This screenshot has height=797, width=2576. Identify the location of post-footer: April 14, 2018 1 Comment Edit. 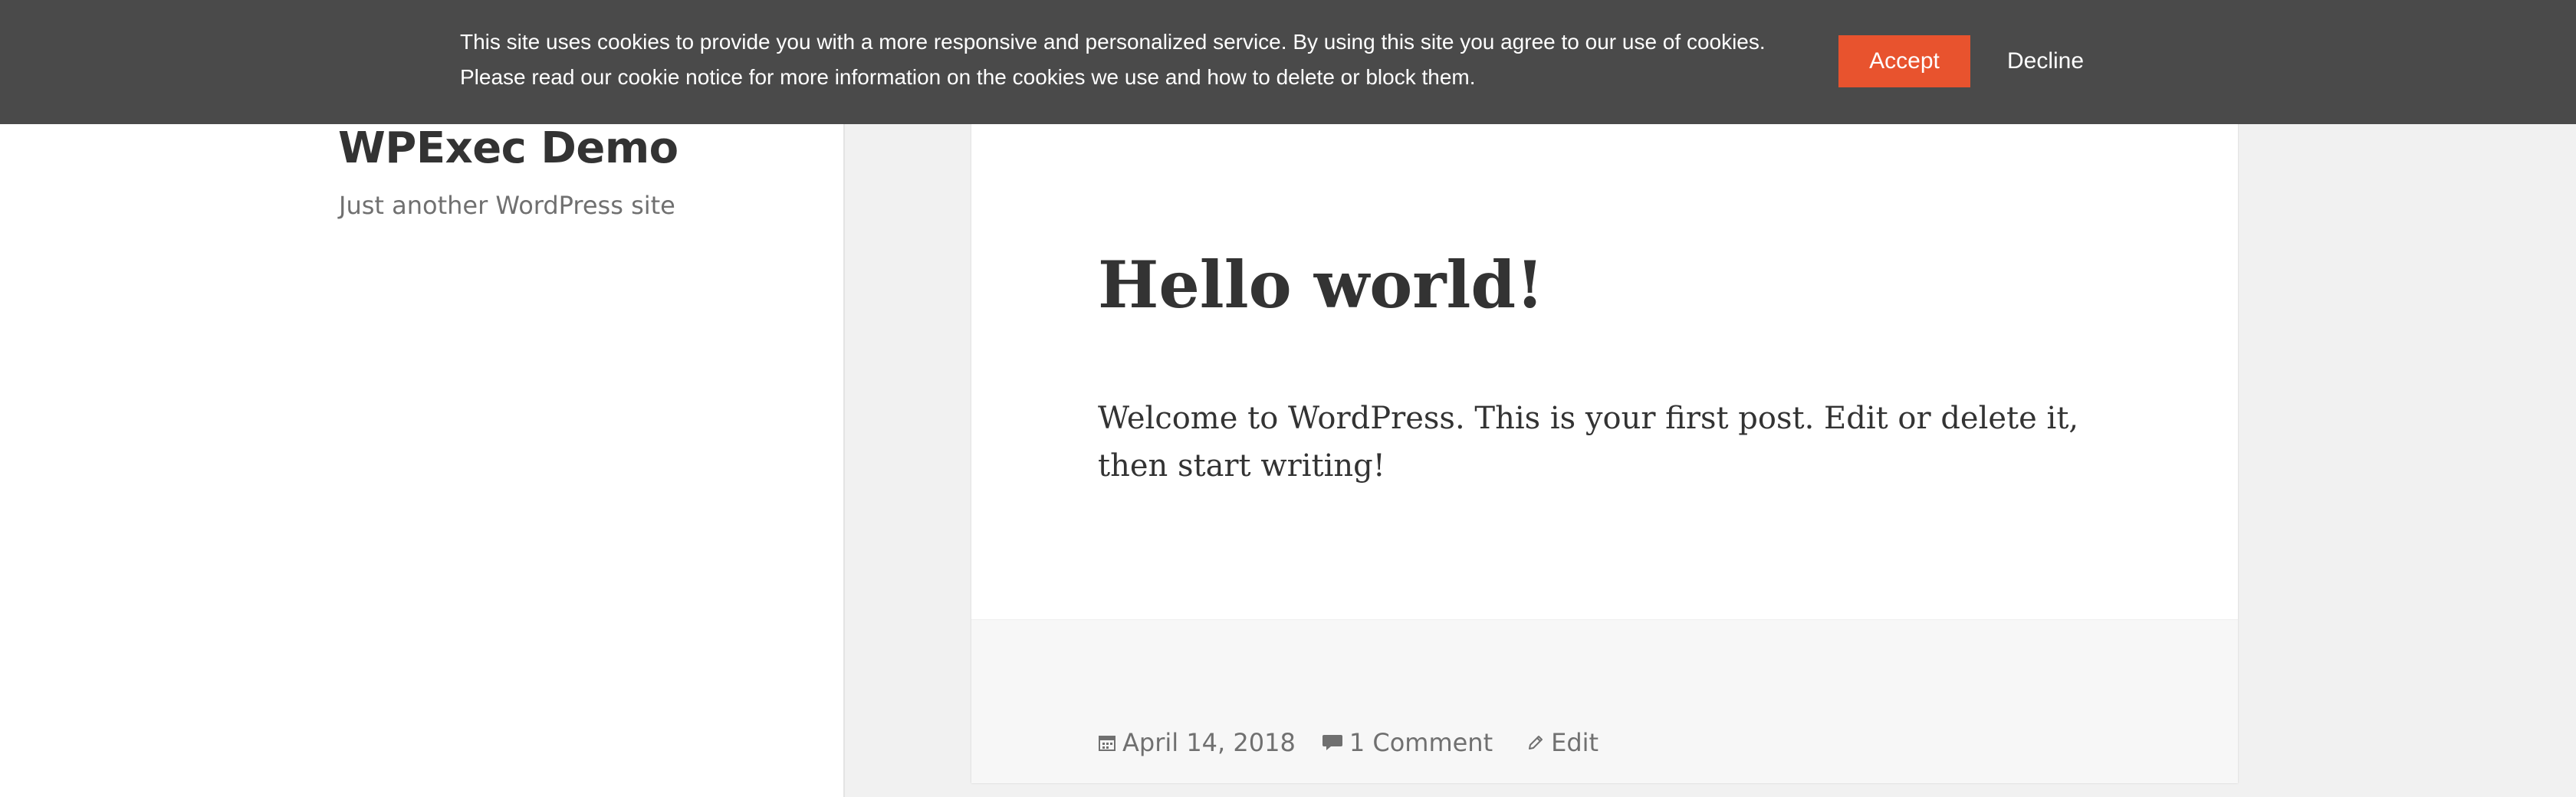
(1605, 701).